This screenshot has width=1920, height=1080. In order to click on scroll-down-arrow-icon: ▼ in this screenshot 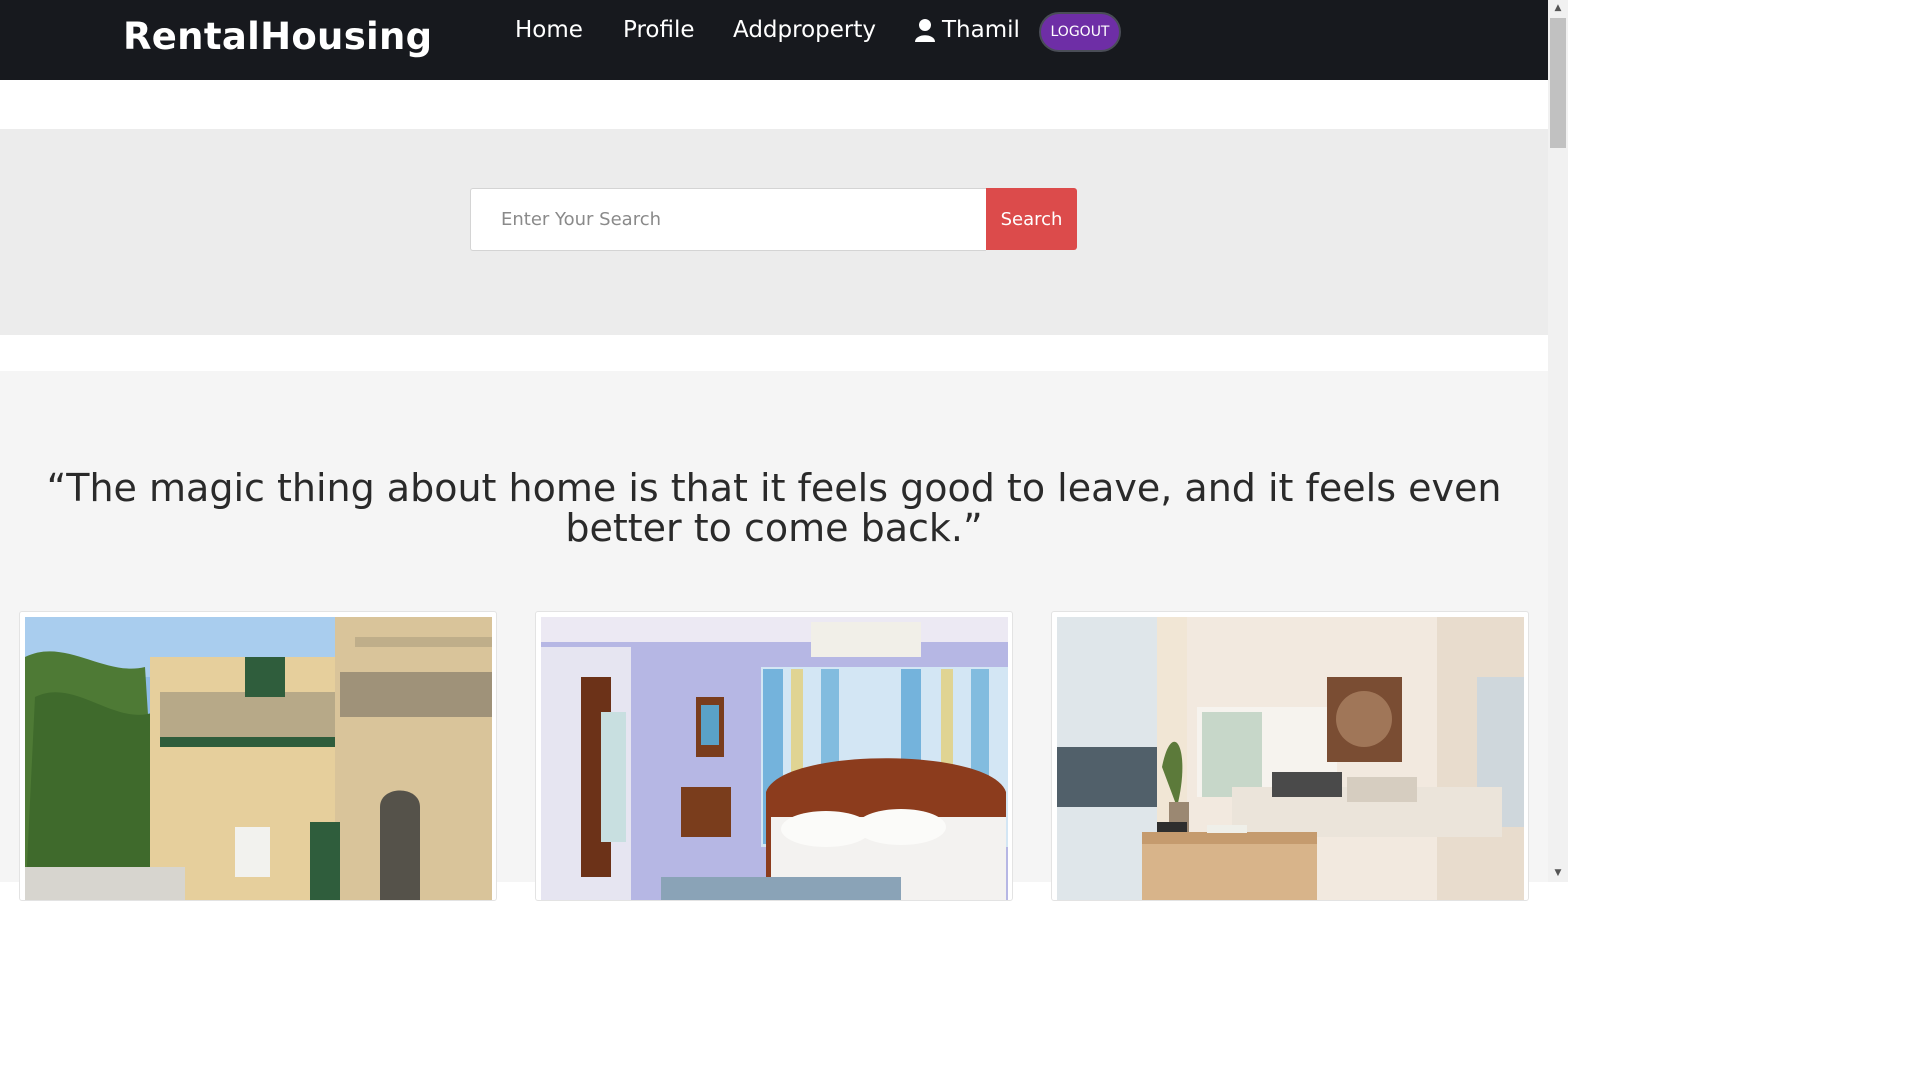, I will do `click(1558, 873)`.